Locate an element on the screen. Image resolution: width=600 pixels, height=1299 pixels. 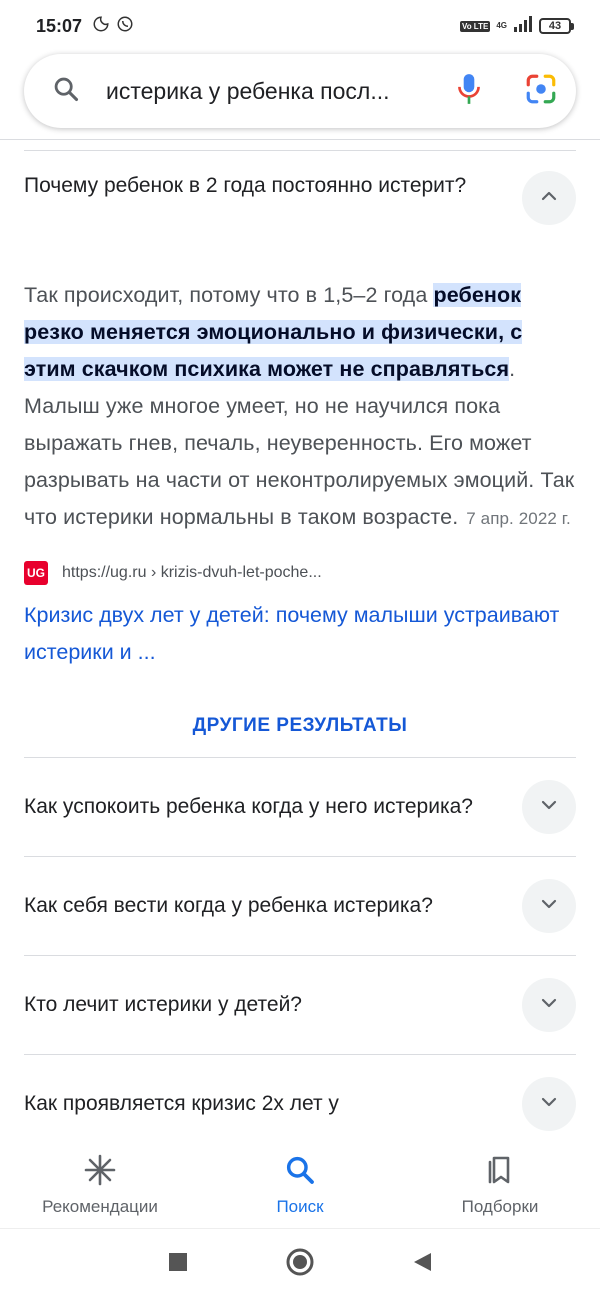
chevron-up-icon is located at coordinates (549, 198).